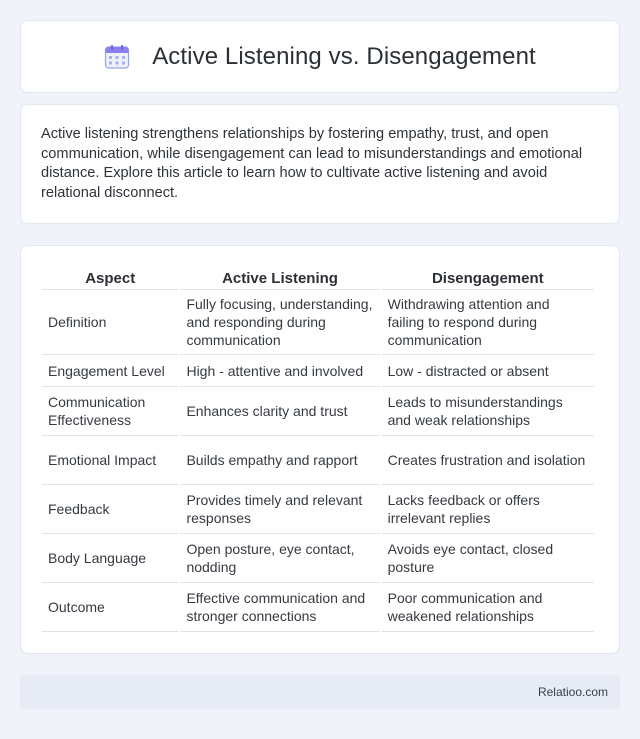 This screenshot has width=640, height=739. Describe the element at coordinates (110, 607) in the screenshot. I see `cell-aspect: Outcome` at that location.